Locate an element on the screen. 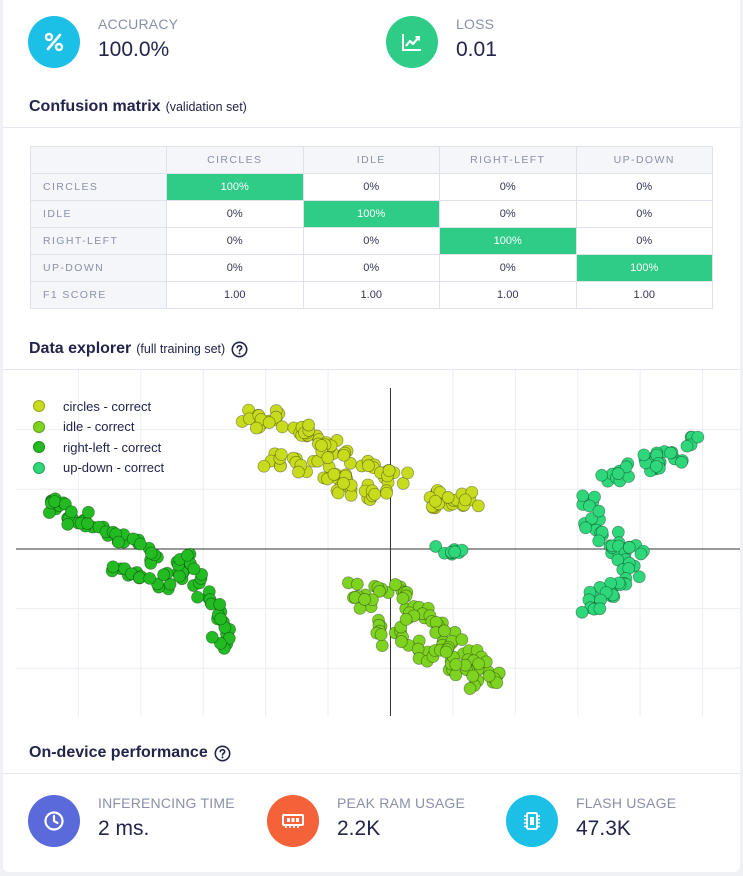 The image size is (743, 876). legend-item-right-left: right-left - correct is located at coordinates (98, 447).